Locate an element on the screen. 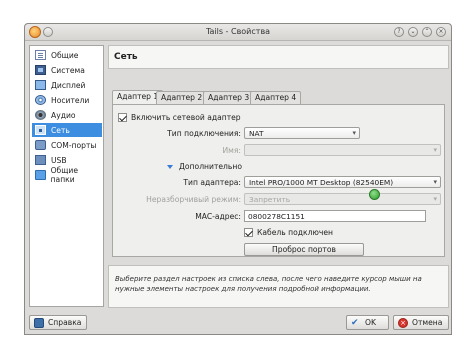 This screenshot has height=359, width=474. help-button-label: Справка is located at coordinates (65, 322).